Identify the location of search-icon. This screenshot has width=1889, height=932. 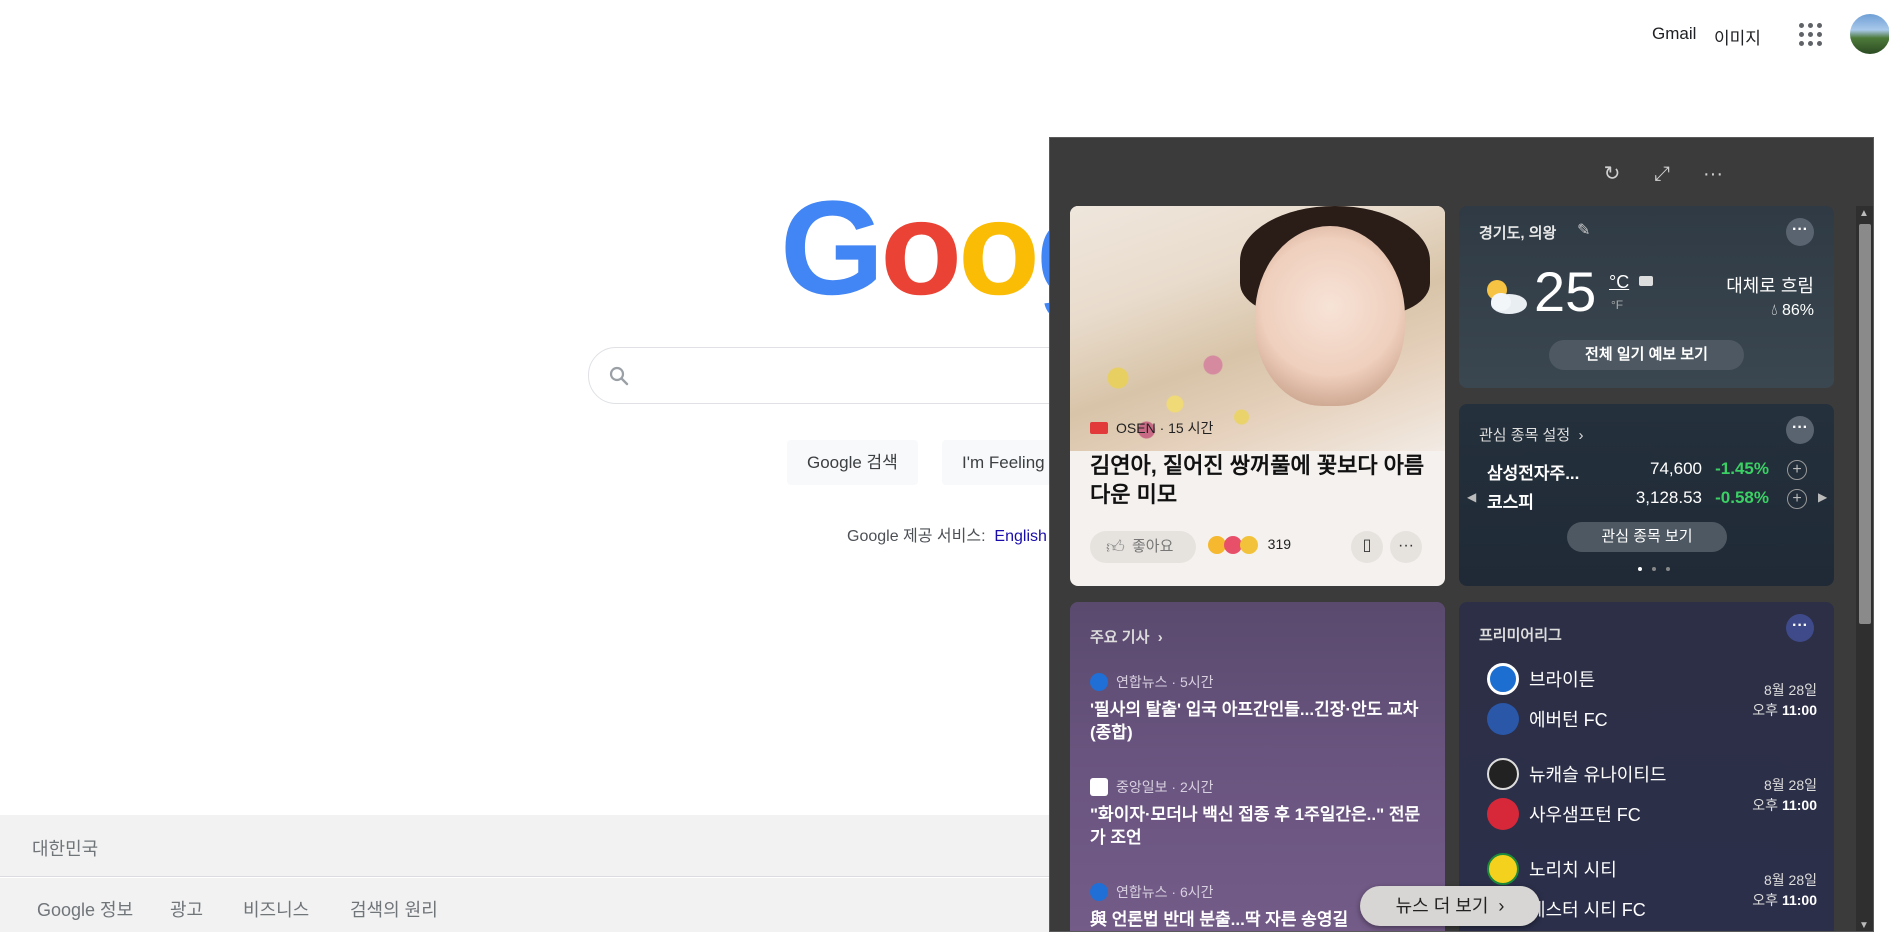
(619, 376).